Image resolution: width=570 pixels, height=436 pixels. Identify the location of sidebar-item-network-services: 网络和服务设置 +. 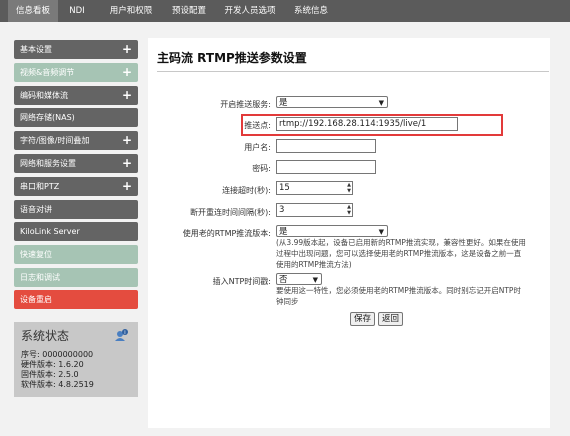
(76, 163).